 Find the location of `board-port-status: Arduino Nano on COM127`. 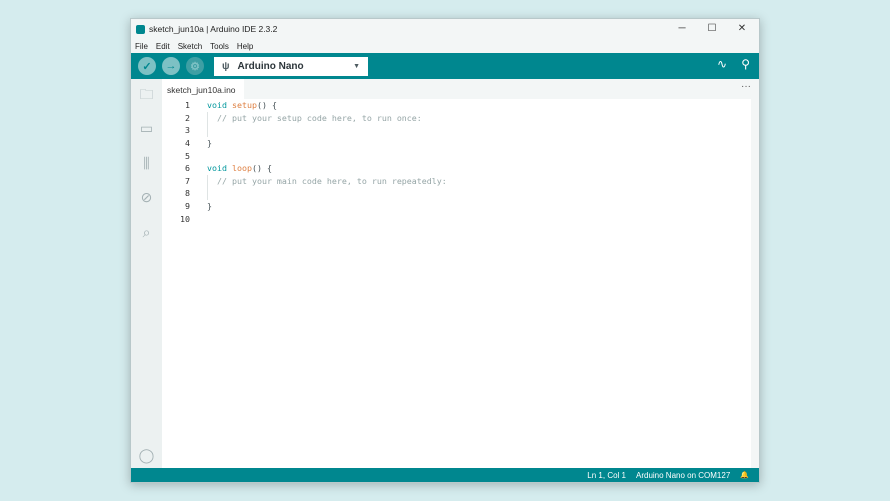

board-port-status: Arduino Nano on COM127 is located at coordinates (683, 475).